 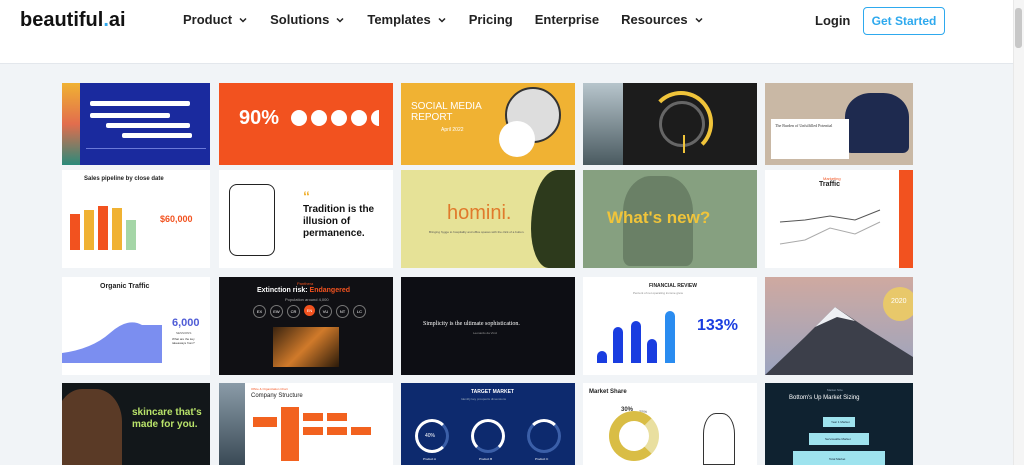 I want to click on template-tile-traffic: Marketing Traffic, so click(x=839, y=219).